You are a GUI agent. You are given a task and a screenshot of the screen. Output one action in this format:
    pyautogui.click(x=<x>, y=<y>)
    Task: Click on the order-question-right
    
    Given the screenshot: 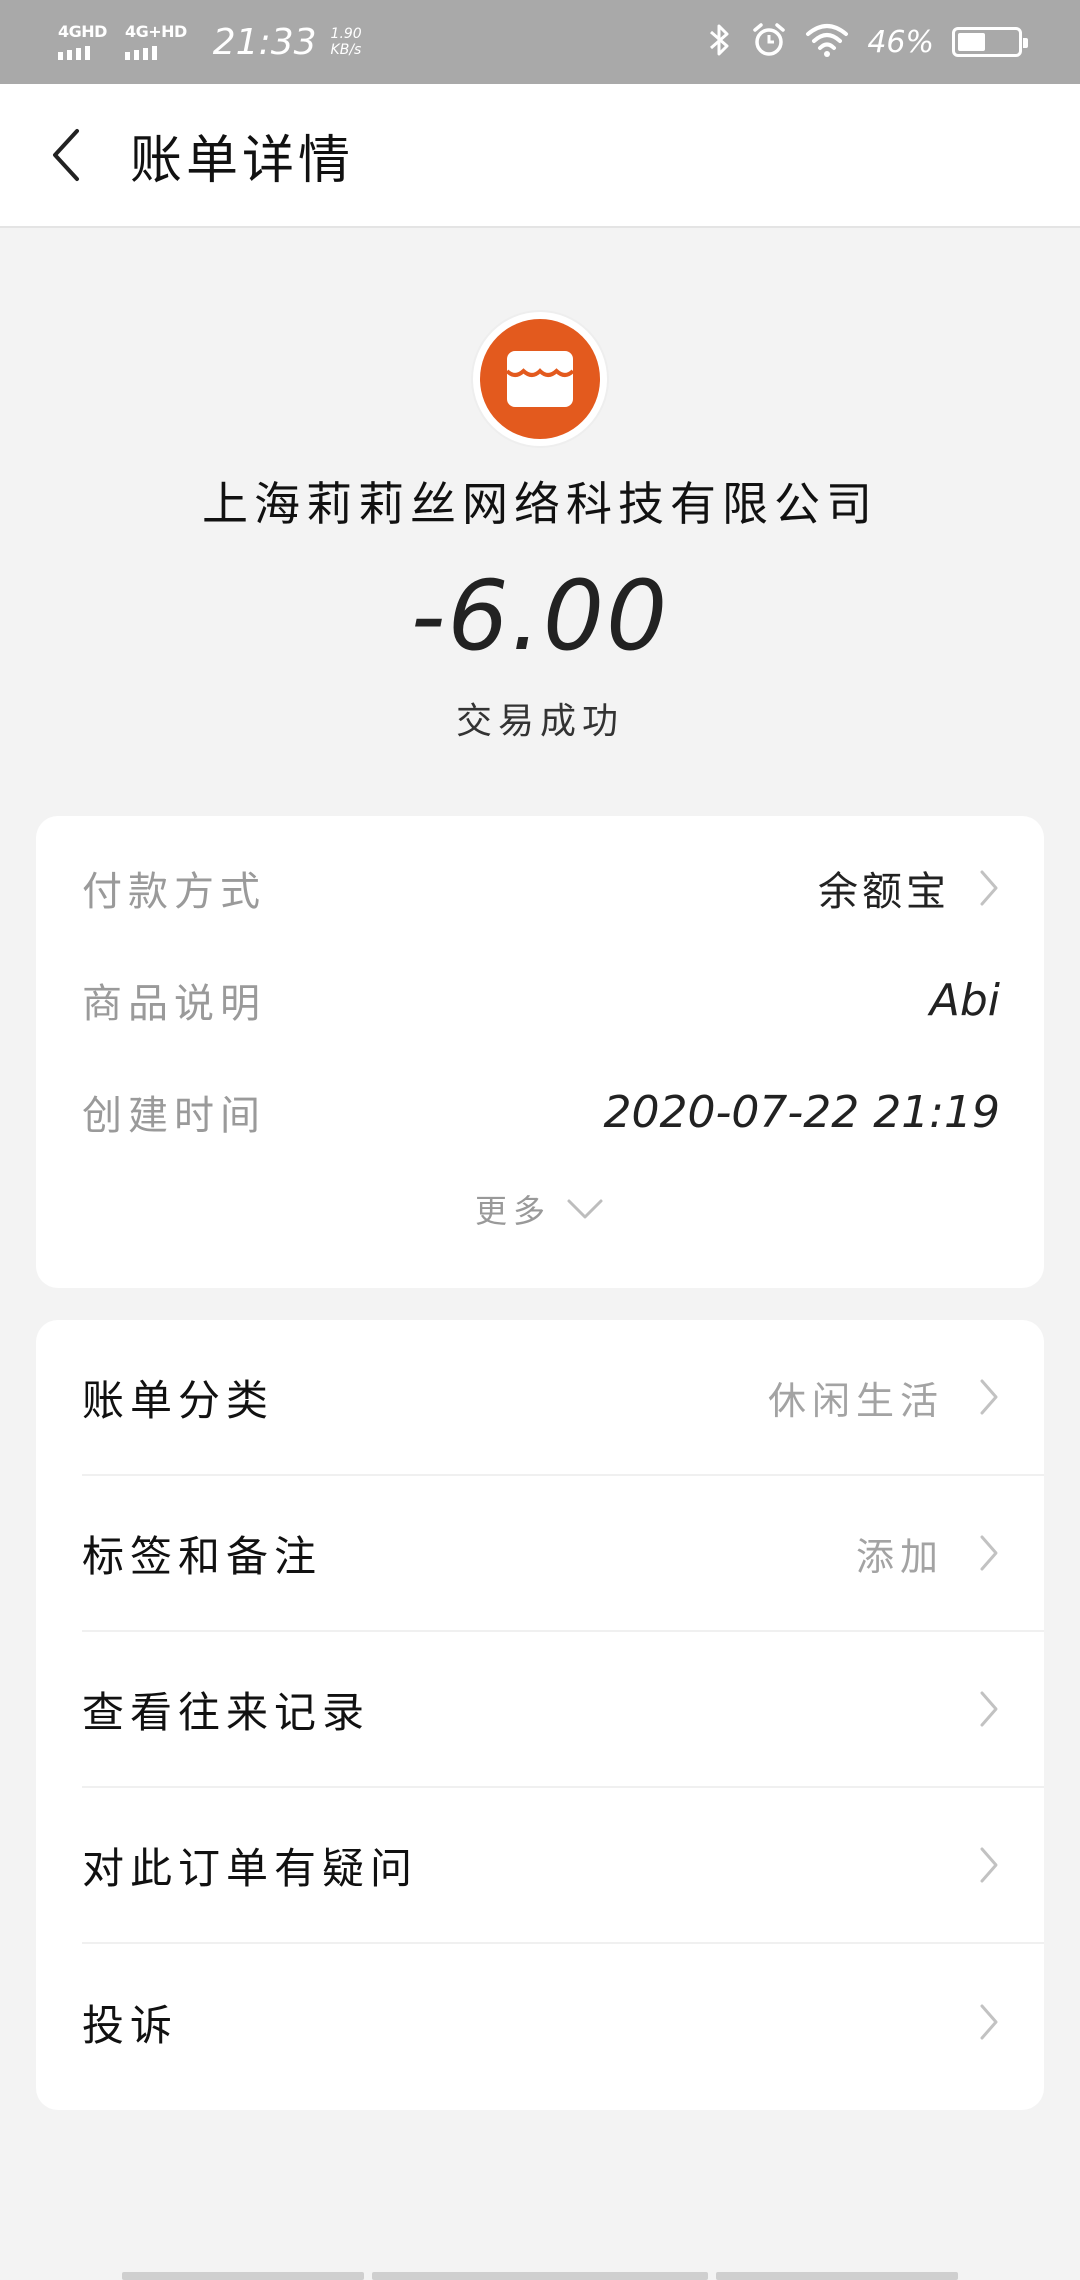 What is the action you would take?
    pyautogui.click(x=989, y=1865)
    